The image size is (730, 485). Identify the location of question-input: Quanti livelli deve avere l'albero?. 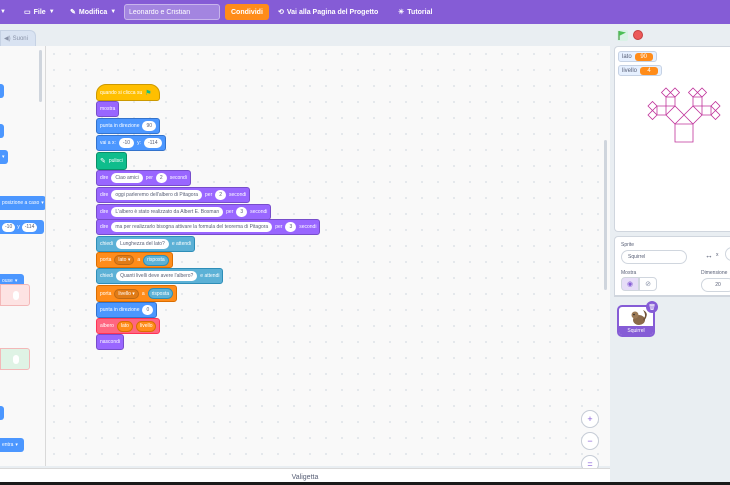
(157, 276).